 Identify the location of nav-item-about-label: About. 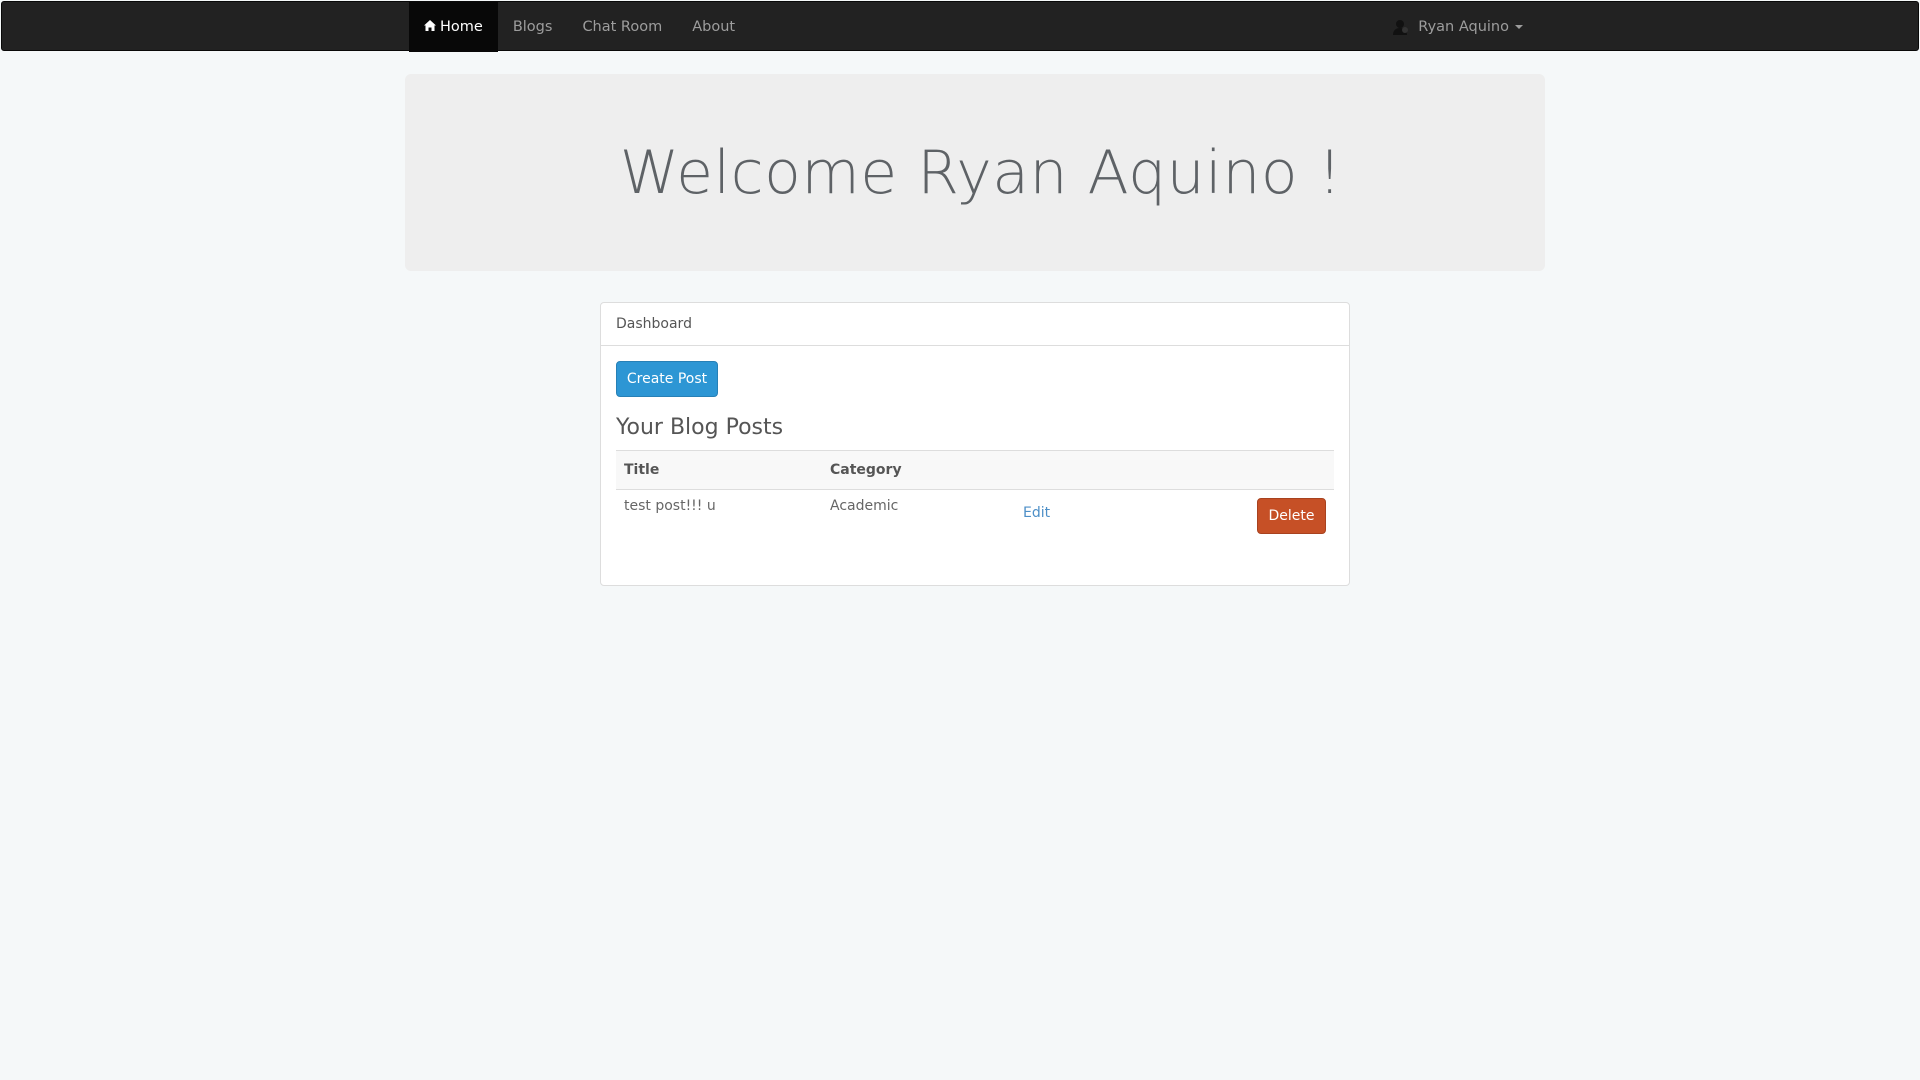
(714, 27).